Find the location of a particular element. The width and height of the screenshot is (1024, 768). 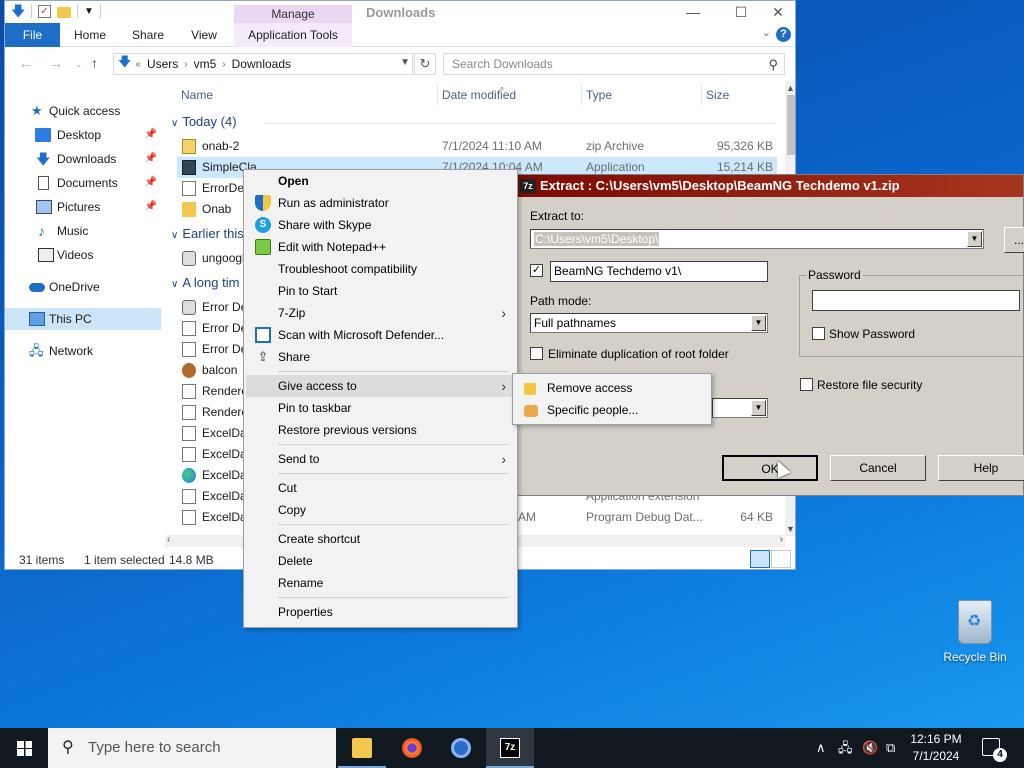

large-icons-view-icon is located at coordinates (781, 559).